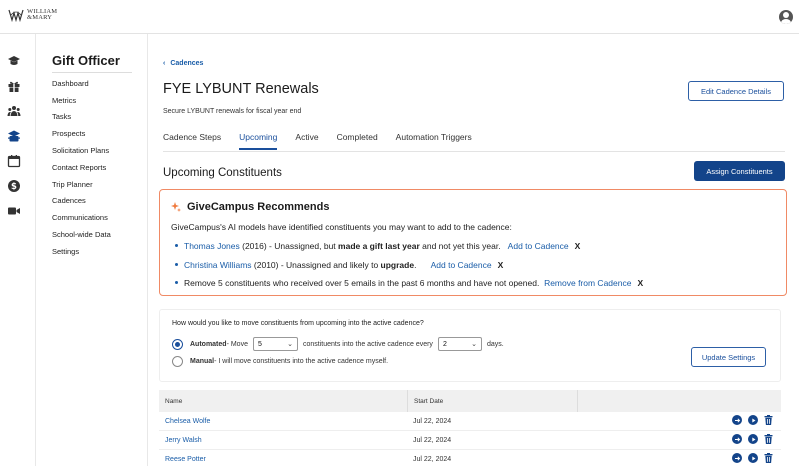 This screenshot has height=466, width=799. Describe the element at coordinates (164, 63) in the screenshot. I see `chevron-left-icon: ‹` at that location.